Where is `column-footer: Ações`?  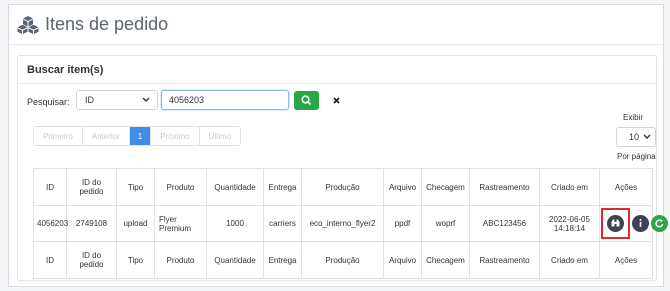
column-footer: Ações is located at coordinates (626, 260).